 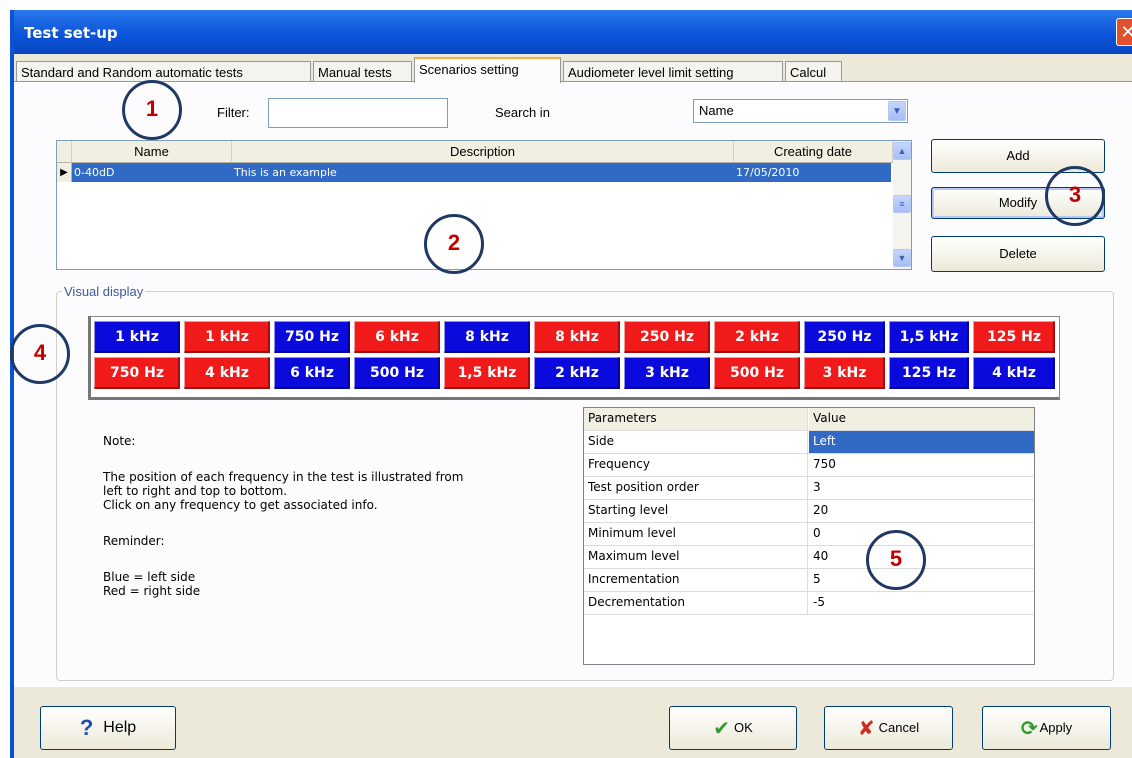 What do you see at coordinates (921, 419) in the screenshot?
I see `column-header-value: Value` at bounding box center [921, 419].